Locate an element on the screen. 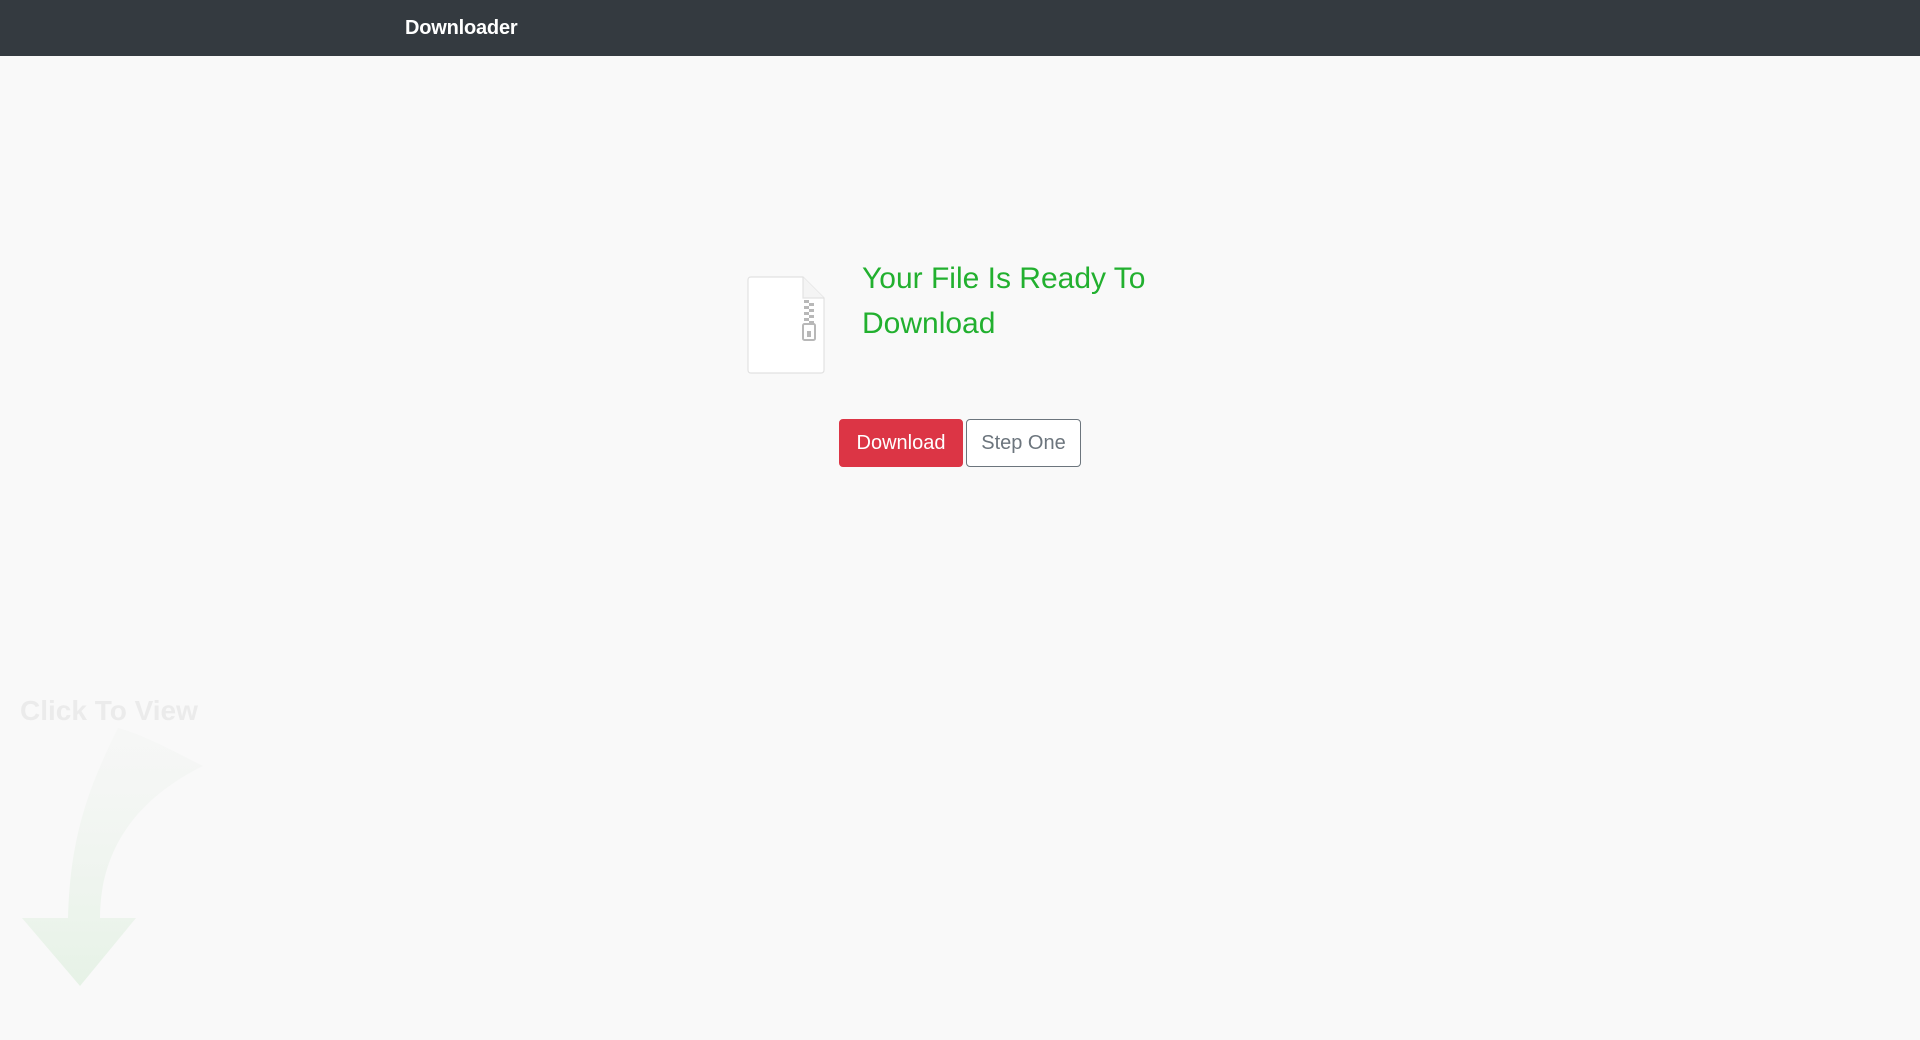 The width and height of the screenshot is (1920, 1040). step-one-button: Step One is located at coordinates (1023, 443).